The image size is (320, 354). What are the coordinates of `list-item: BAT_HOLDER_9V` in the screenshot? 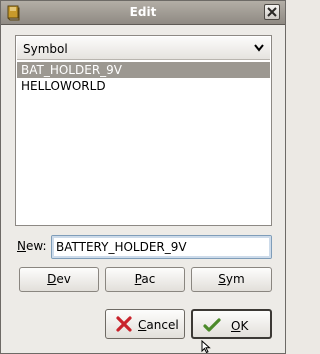 It's located at (143, 70).